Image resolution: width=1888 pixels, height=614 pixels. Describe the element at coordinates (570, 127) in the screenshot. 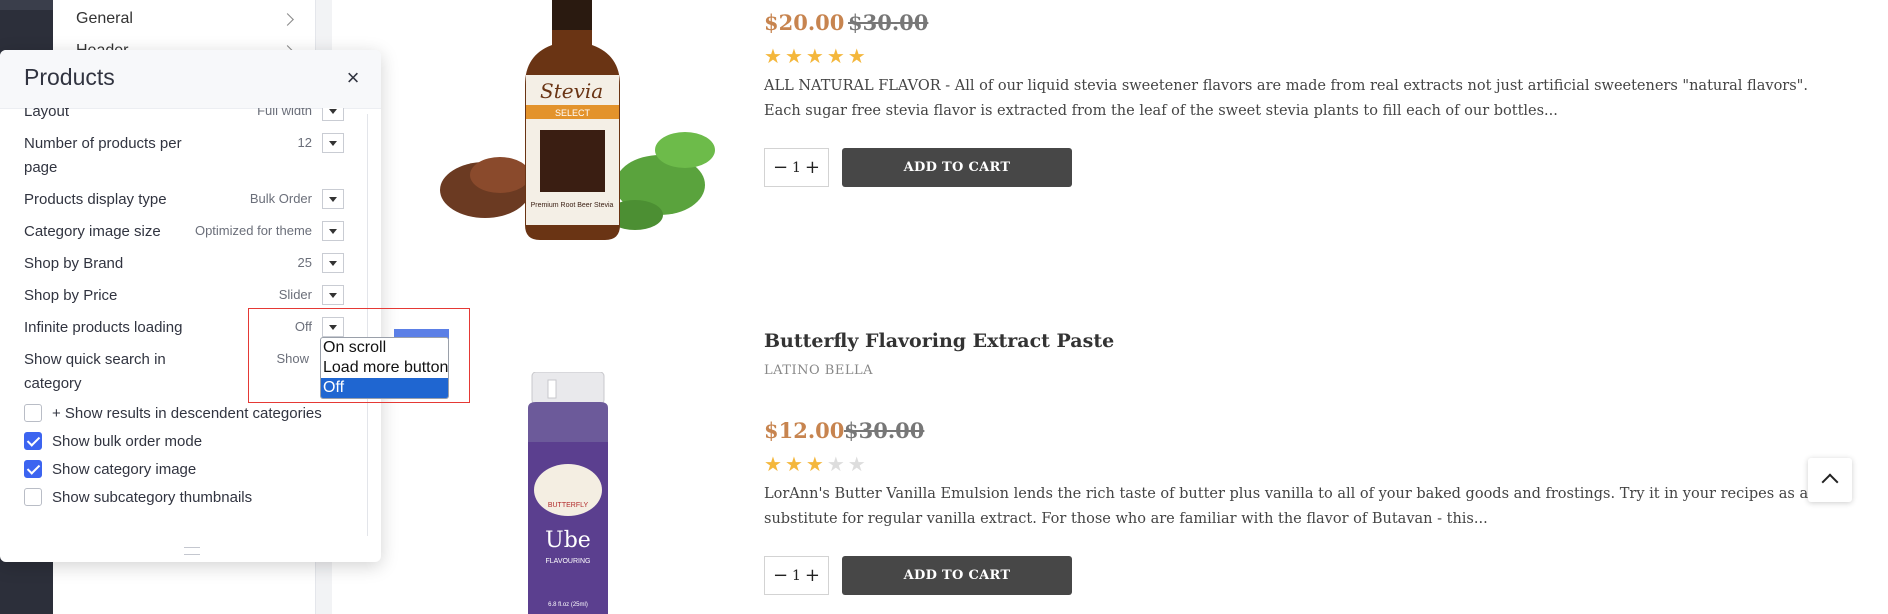

I see `product-image-stevia: Stevia SELECT Premium Root Beer Stevia` at that location.